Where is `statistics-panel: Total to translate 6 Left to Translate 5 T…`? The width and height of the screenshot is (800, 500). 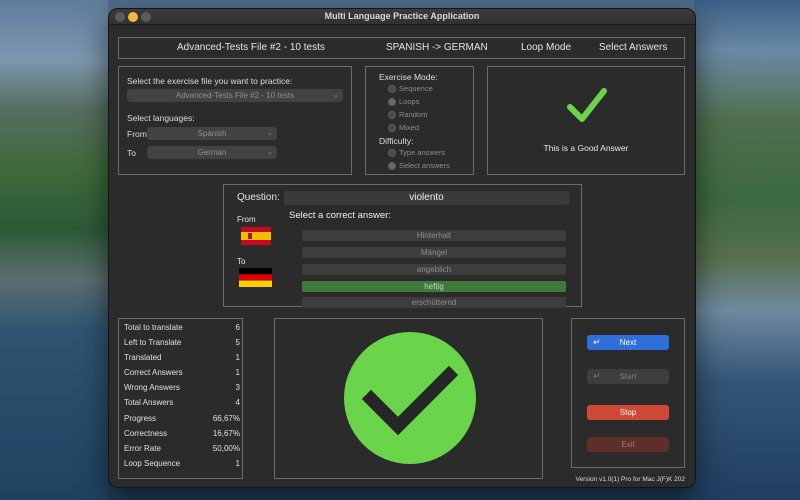
statistics-panel: Total to translate 6 Left to Translate 5 T… is located at coordinates (180, 398).